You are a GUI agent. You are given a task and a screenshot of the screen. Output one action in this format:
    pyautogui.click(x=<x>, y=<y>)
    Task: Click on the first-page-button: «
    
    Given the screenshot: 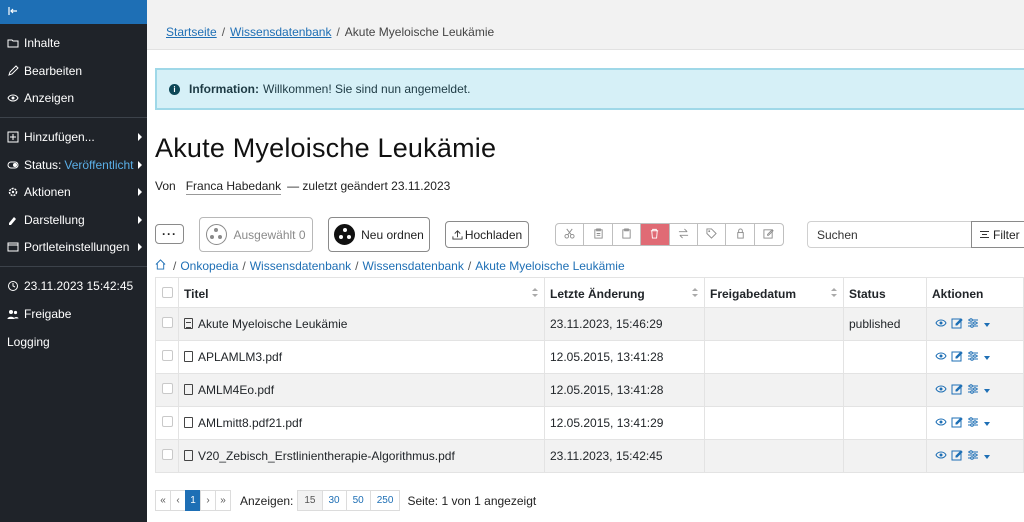 What is the action you would take?
    pyautogui.click(x=163, y=500)
    